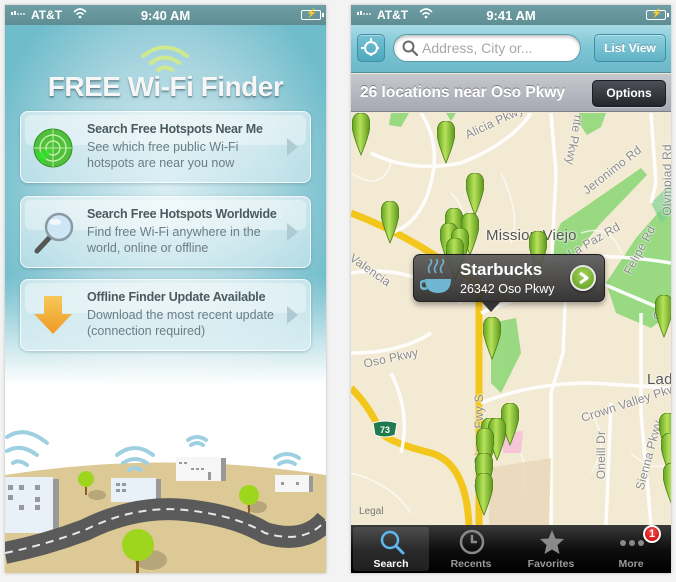 This screenshot has height=582, width=676. What do you see at coordinates (435, 276) in the screenshot?
I see `coffee-cup-icon` at bounding box center [435, 276].